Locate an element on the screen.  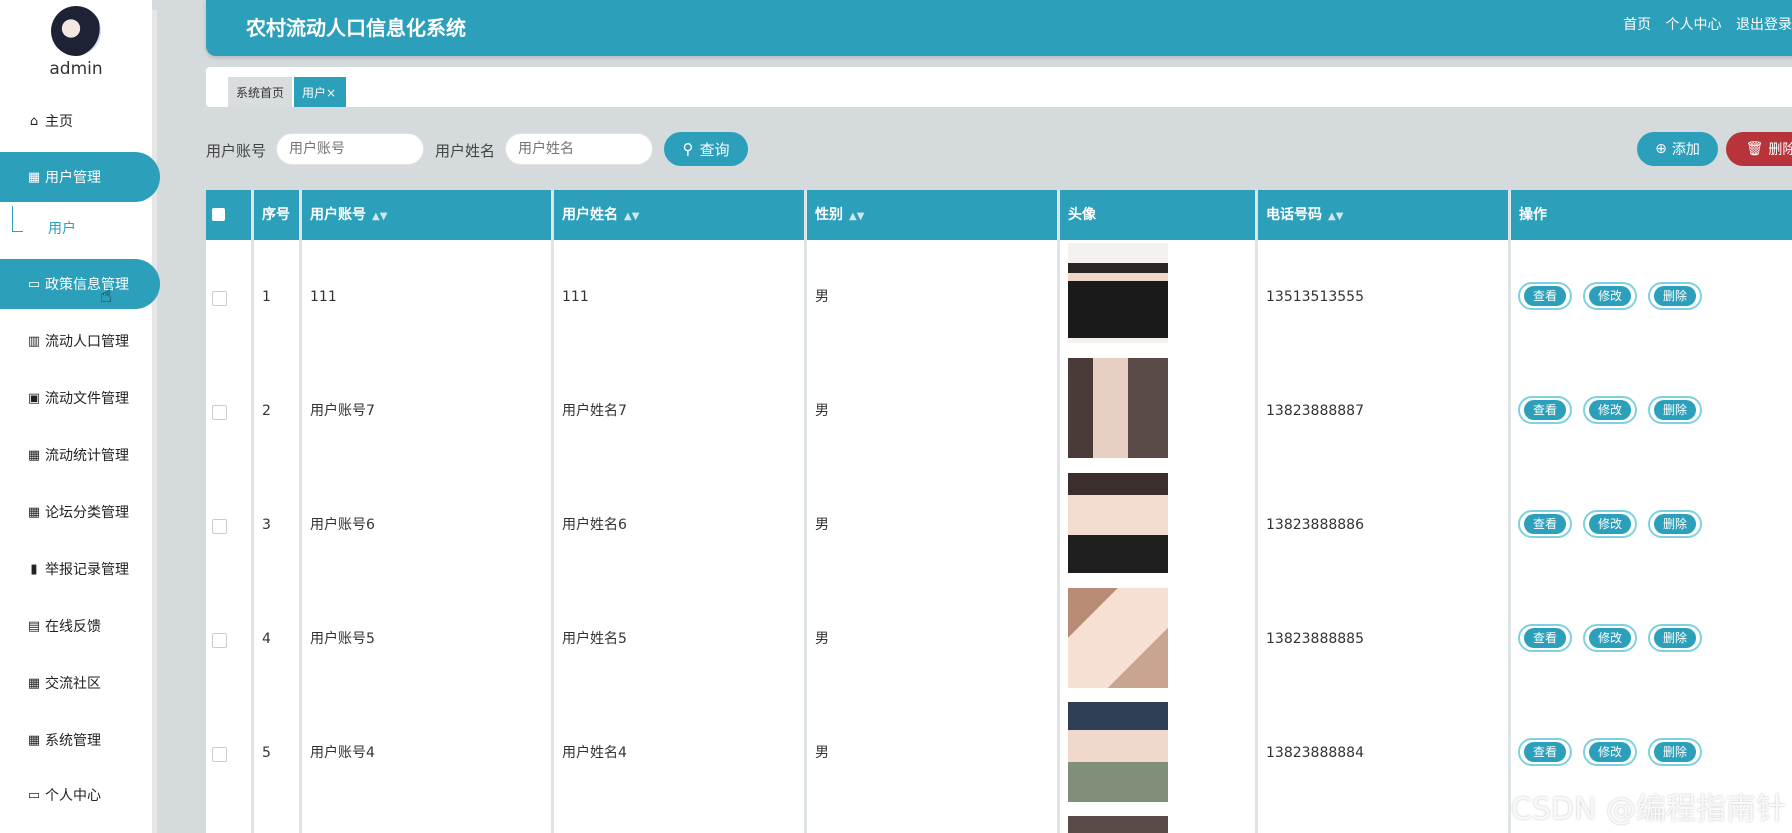
bar-chart-icon: ▮ is located at coordinates (34, 569).